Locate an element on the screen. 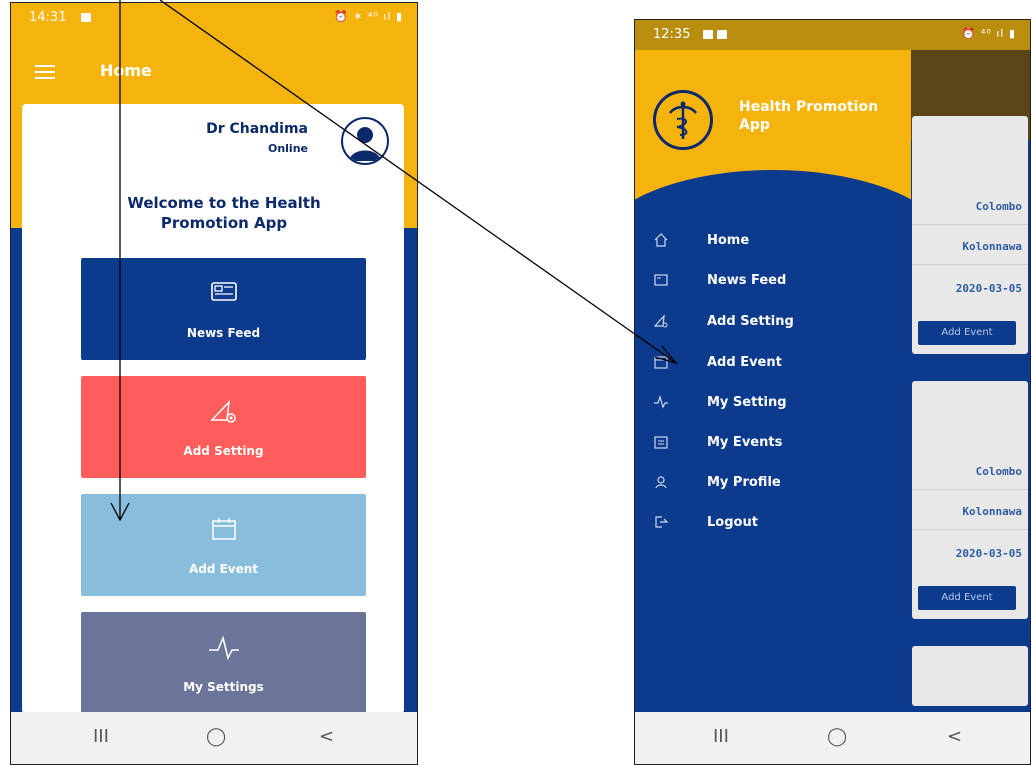 The height and width of the screenshot is (765, 1031). page-title: Home is located at coordinates (126, 70).